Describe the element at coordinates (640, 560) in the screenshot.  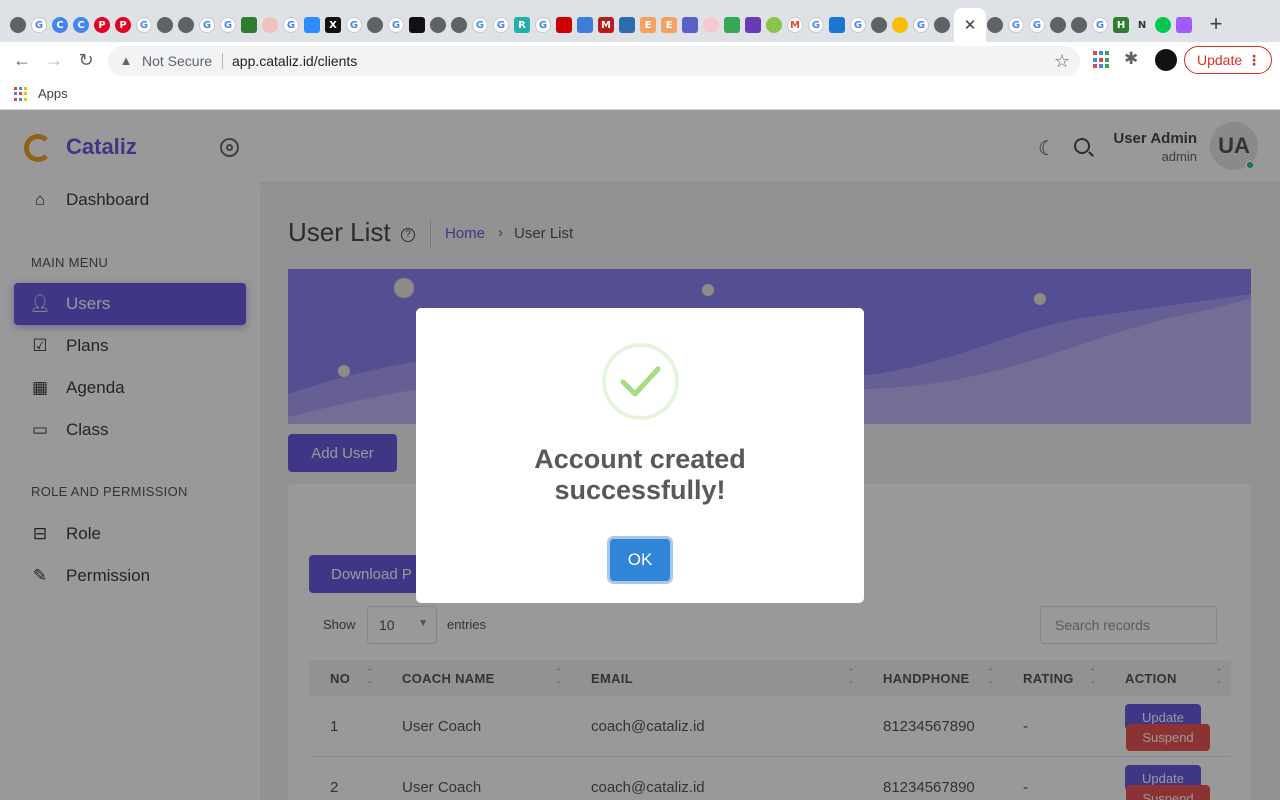
I see `ok-button: OK` at that location.